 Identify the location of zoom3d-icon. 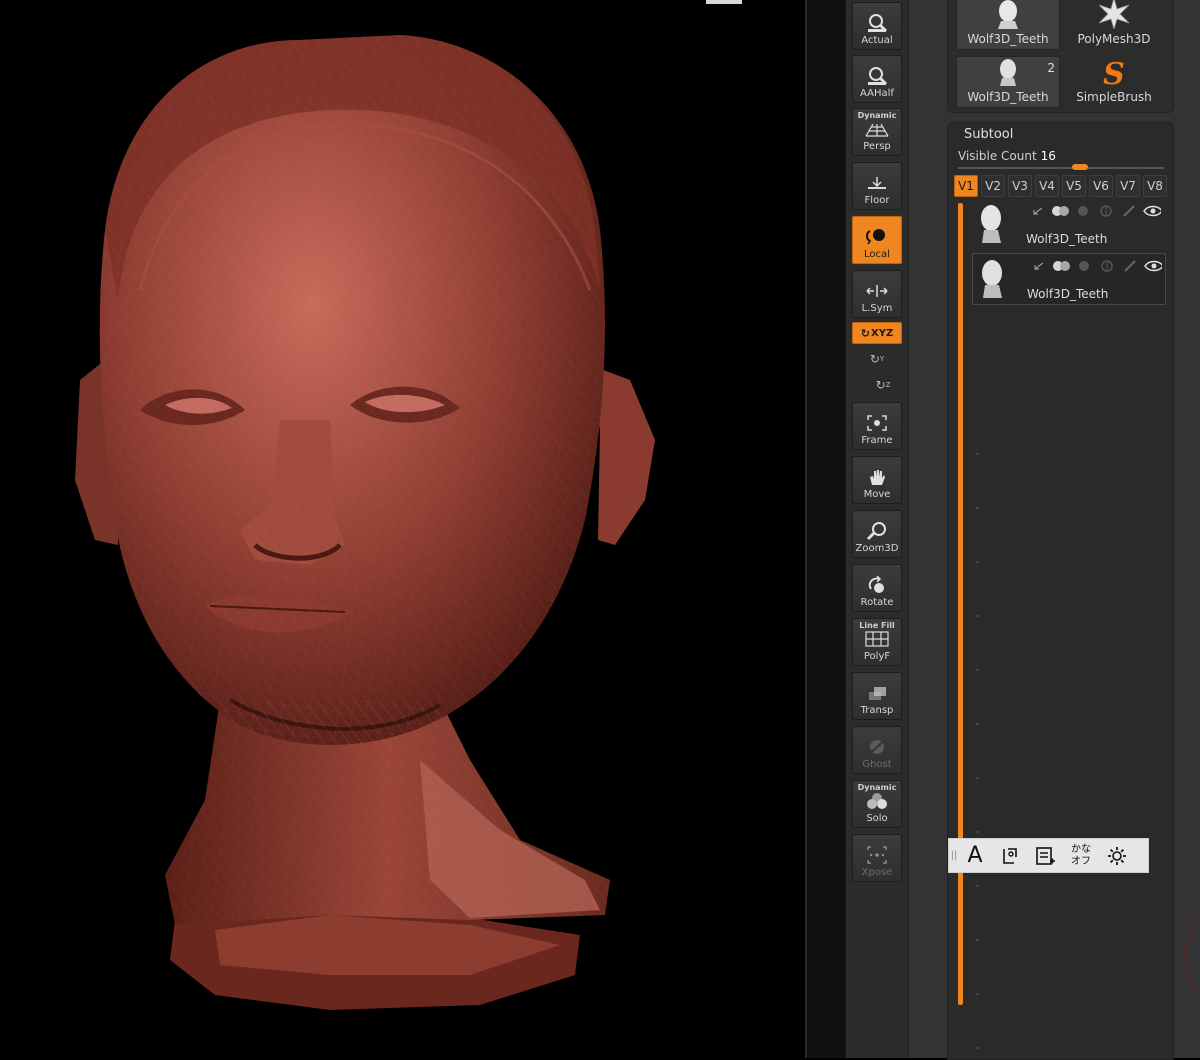
(877, 531).